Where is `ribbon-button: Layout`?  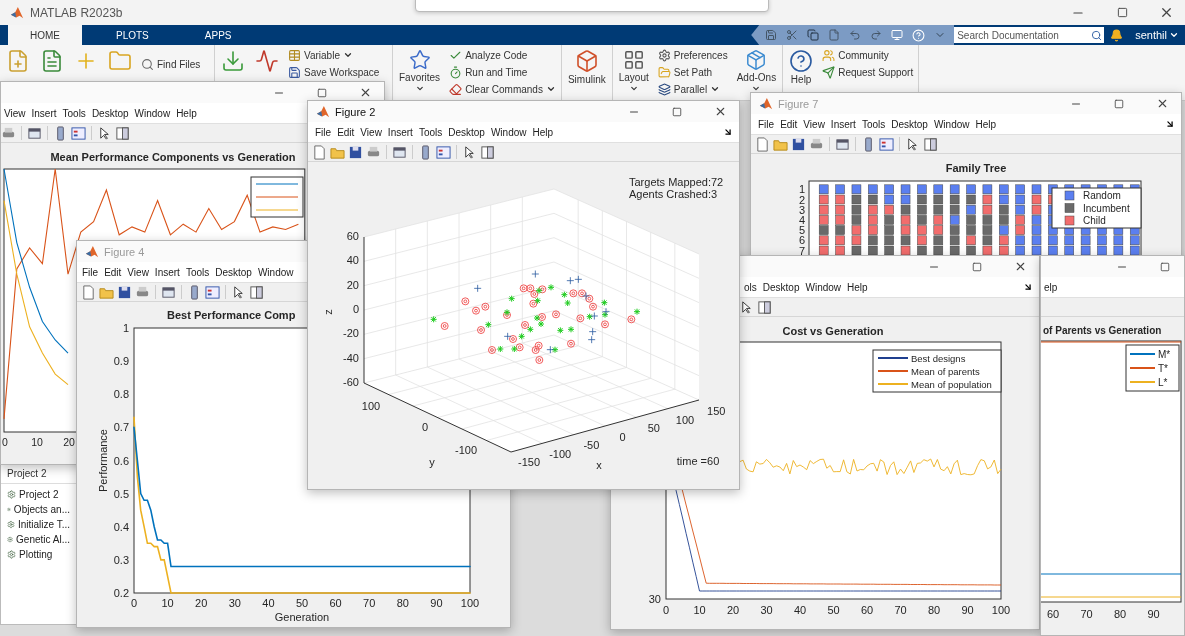
ribbon-button: Layout is located at coordinates (633, 70).